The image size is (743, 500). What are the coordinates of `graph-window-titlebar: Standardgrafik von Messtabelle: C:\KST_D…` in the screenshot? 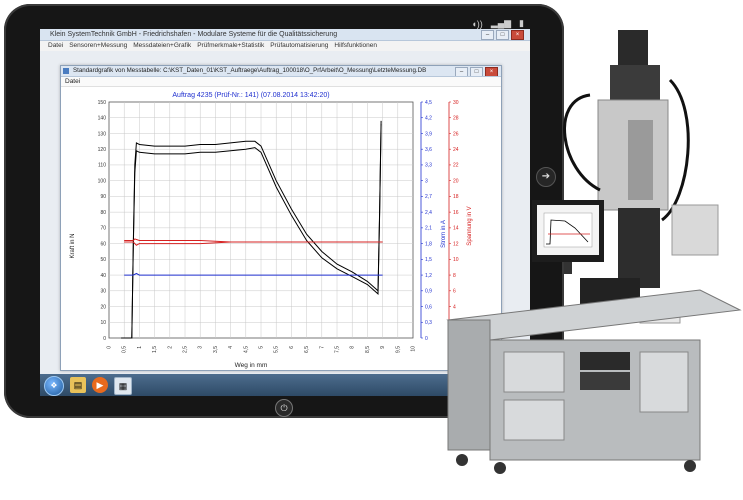 It's located at (281, 71).